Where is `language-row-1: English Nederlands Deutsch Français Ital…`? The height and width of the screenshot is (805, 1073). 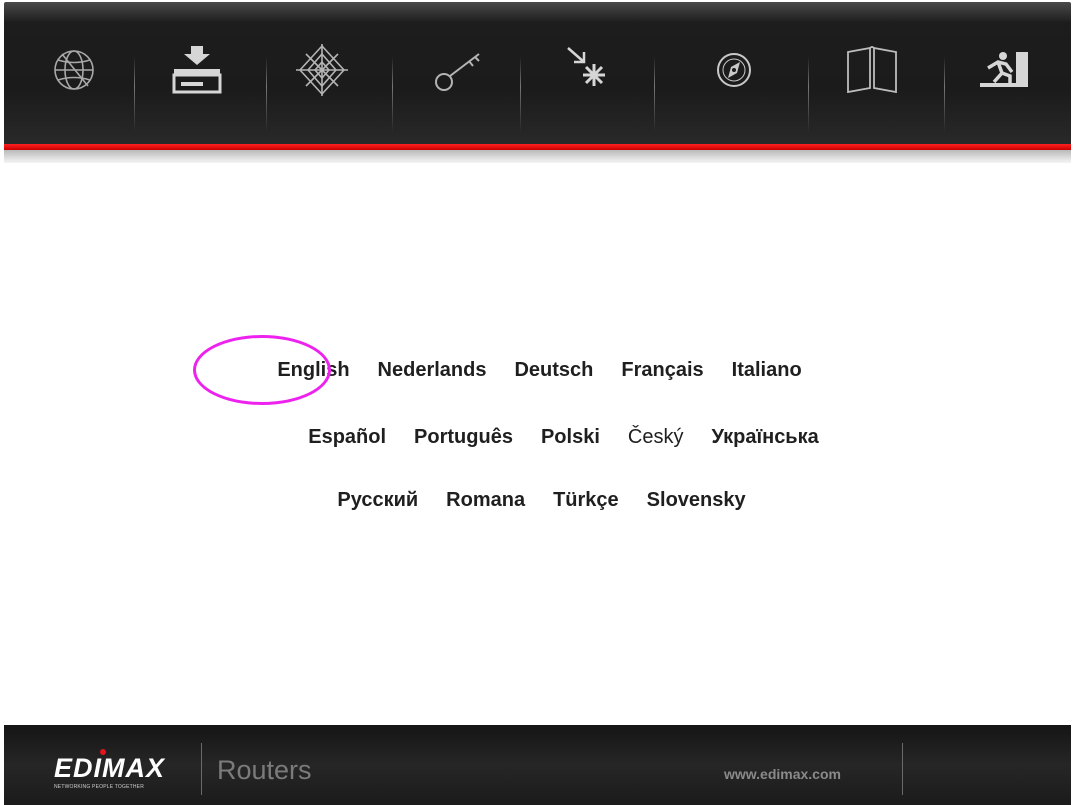 language-row-1: English Nederlands Deutsch Français Ital… is located at coordinates (536, 370).